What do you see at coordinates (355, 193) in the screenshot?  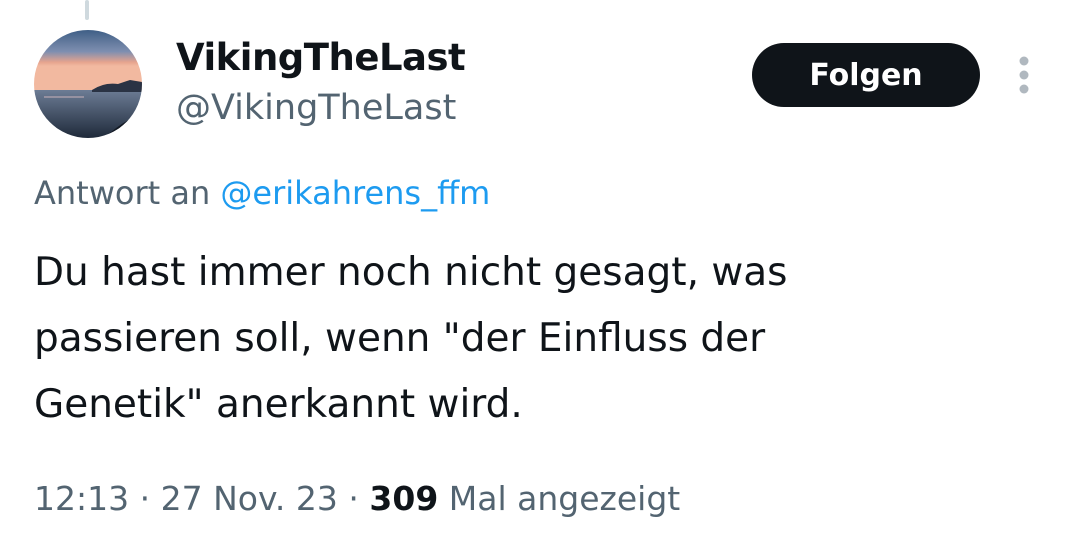 I see `reply-mention-link: @erikahrens_ffm` at bounding box center [355, 193].